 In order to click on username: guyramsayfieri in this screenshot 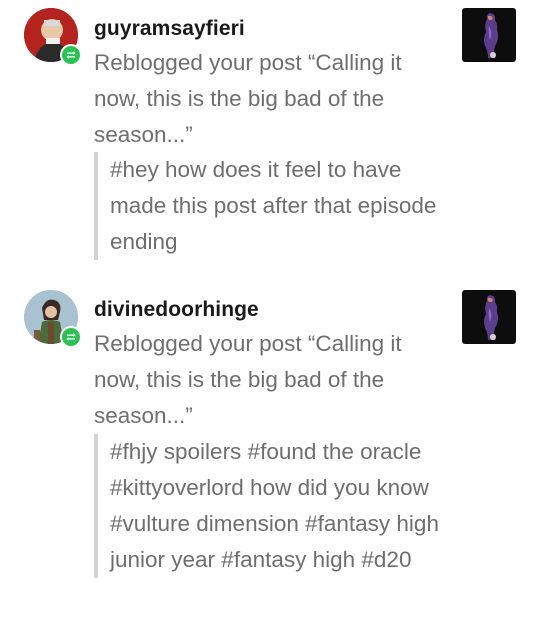, I will do `click(169, 29)`.